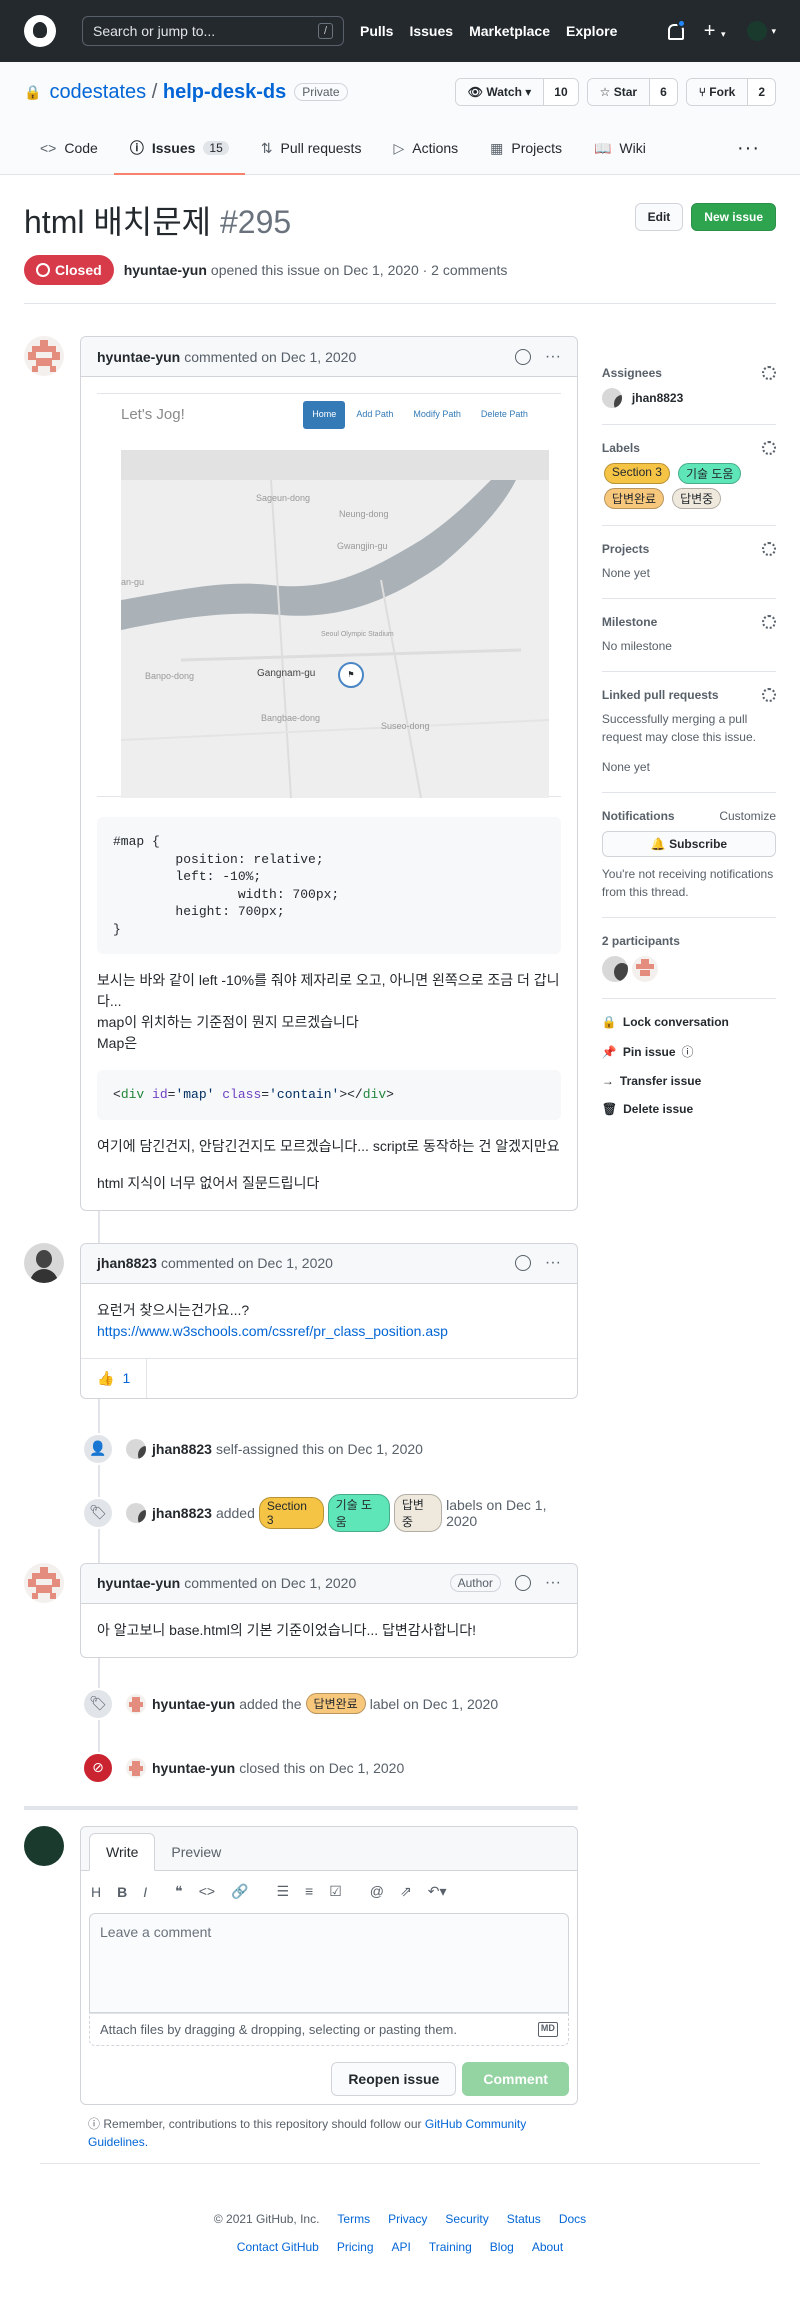 The image size is (800, 2307). What do you see at coordinates (450, 2247) in the screenshot?
I see `footer-link-training: Training` at bounding box center [450, 2247].